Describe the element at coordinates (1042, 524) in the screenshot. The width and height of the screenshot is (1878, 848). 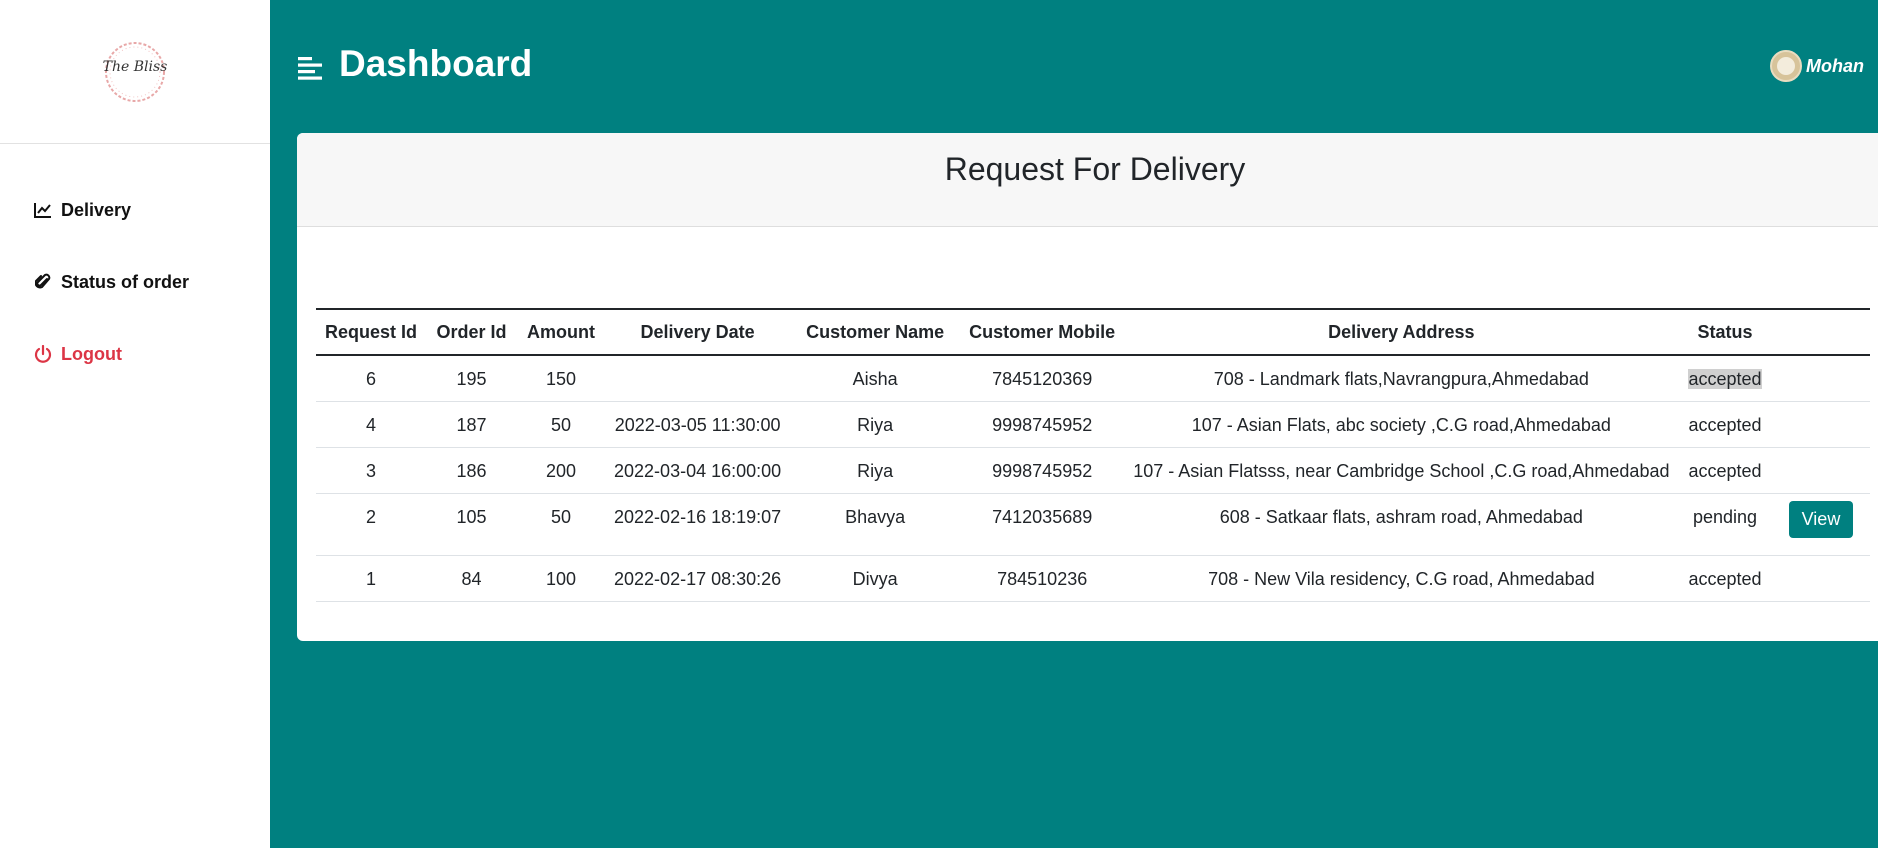
I see `cell-customer-mobile: 7412035689` at that location.